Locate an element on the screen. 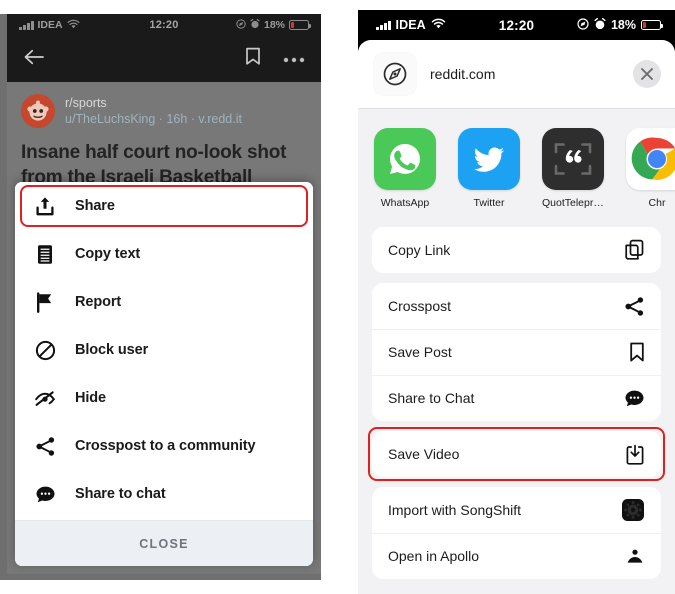 The width and height of the screenshot is (675, 594). back-arrow-icon is located at coordinates (34, 59).